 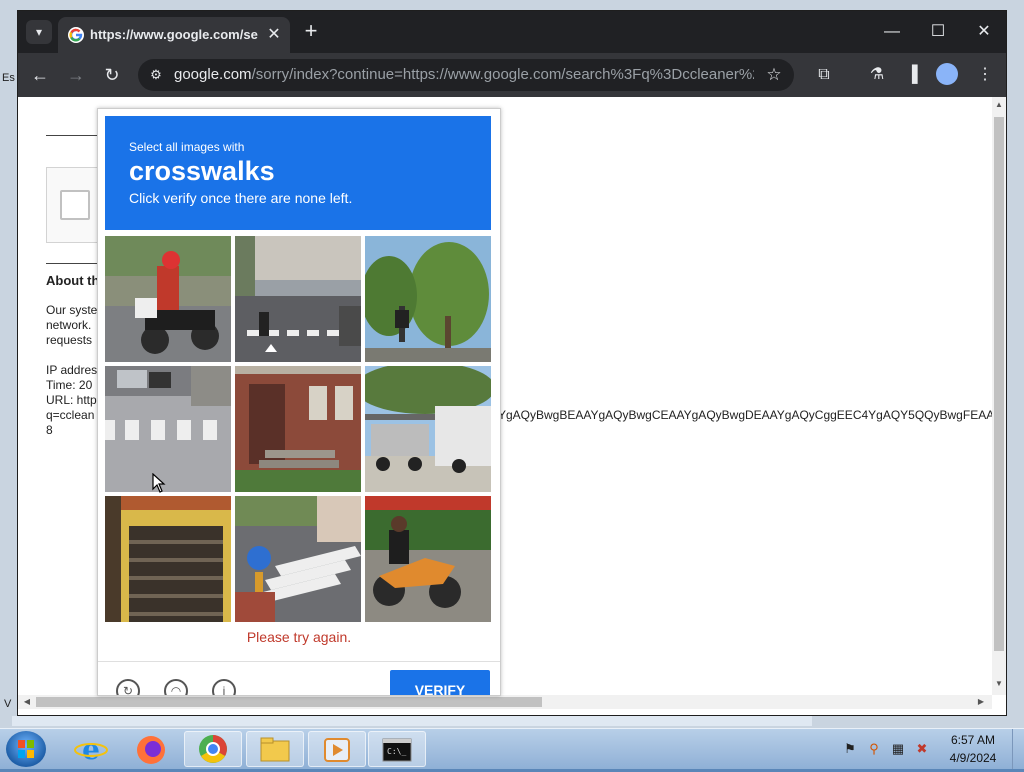 I want to click on about-heading: About th, so click(x=73, y=280).